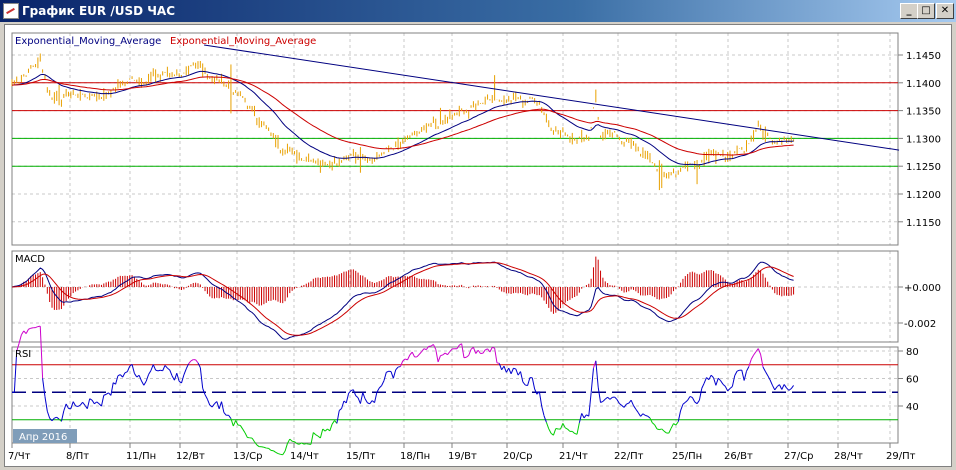 The width and height of the screenshot is (956, 470). Describe the element at coordinates (304, 456) in the screenshot. I see `x-tick-label: 14/Чт` at that location.